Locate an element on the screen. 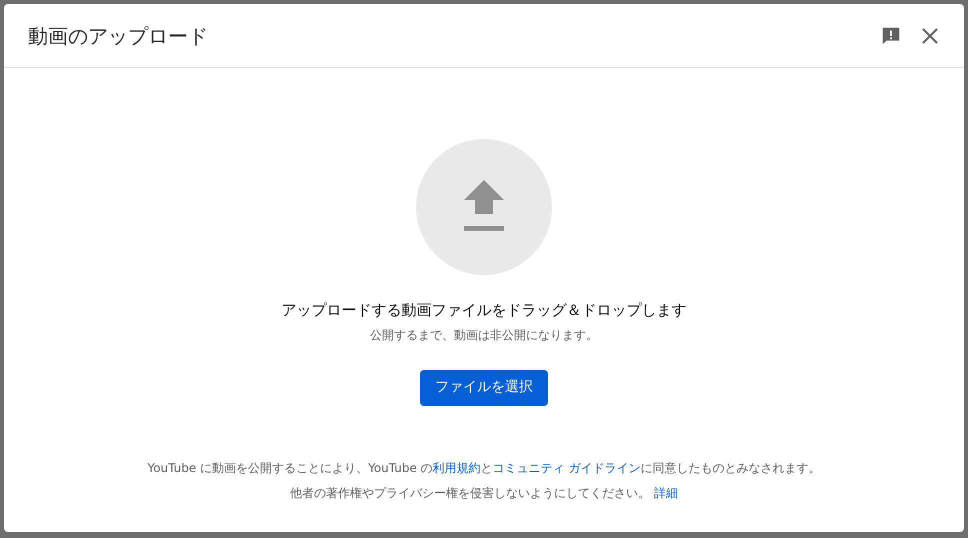 The image size is (968, 538). terms-link: コミュニティ ガイドライン is located at coordinates (566, 468).